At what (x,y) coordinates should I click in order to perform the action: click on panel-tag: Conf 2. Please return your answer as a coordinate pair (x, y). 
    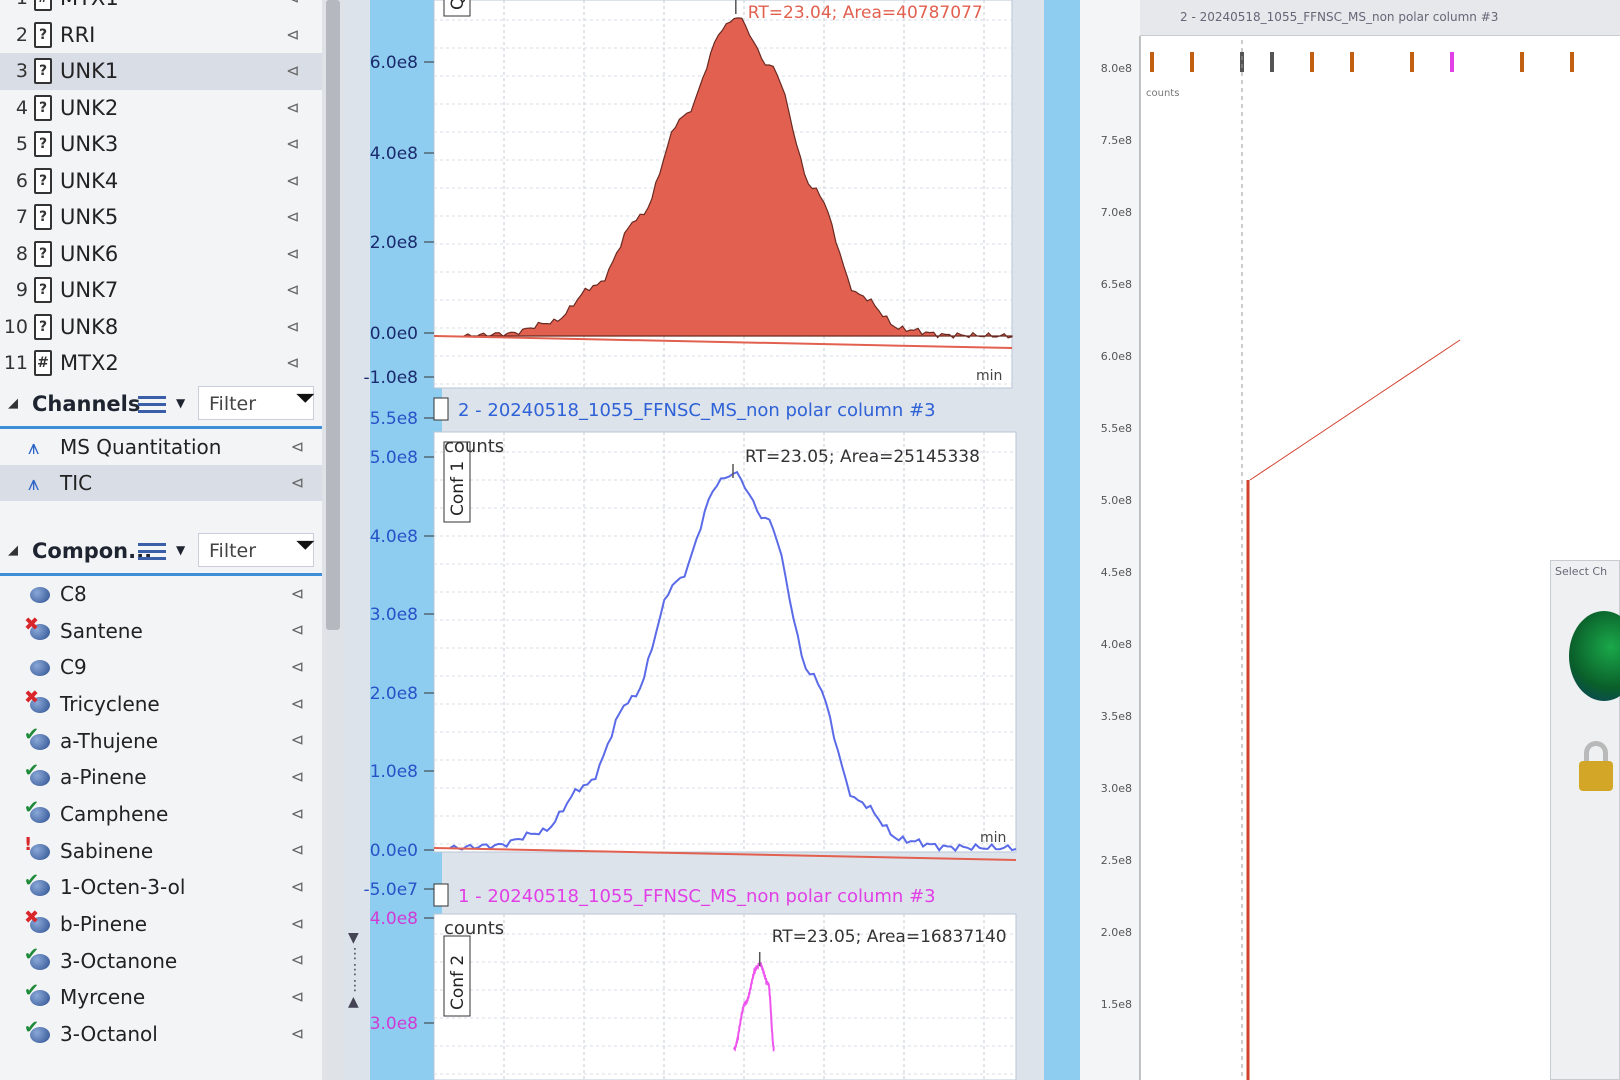
    Looking at the image, I should click on (458, 982).